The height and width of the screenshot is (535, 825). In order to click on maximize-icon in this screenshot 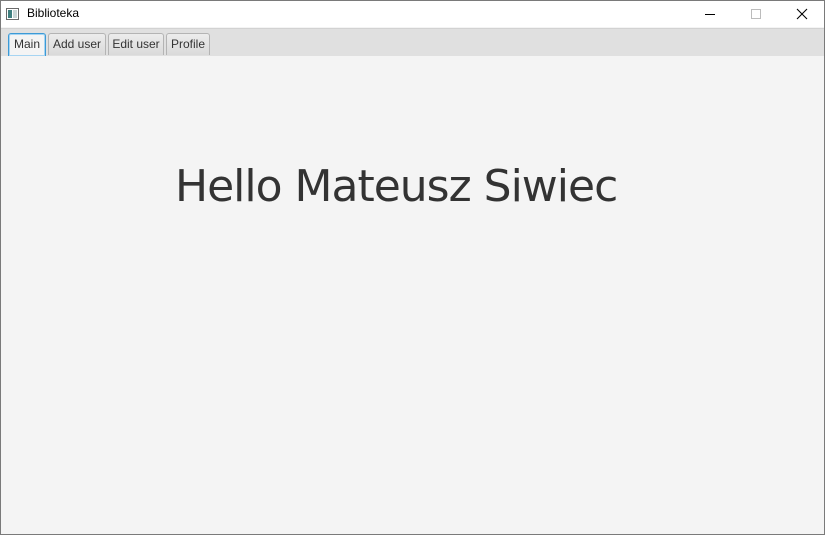, I will do `click(756, 14)`.